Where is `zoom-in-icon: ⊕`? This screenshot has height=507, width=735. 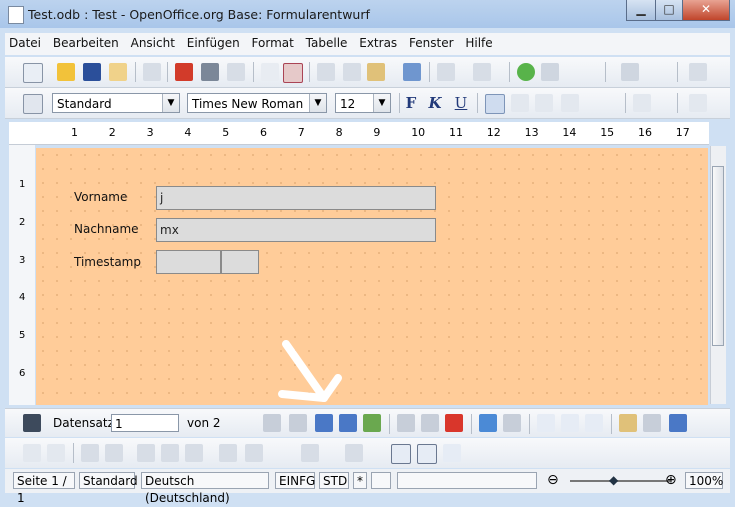 zoom-in-icon: ⊕ is located at coordinates (671, 480).